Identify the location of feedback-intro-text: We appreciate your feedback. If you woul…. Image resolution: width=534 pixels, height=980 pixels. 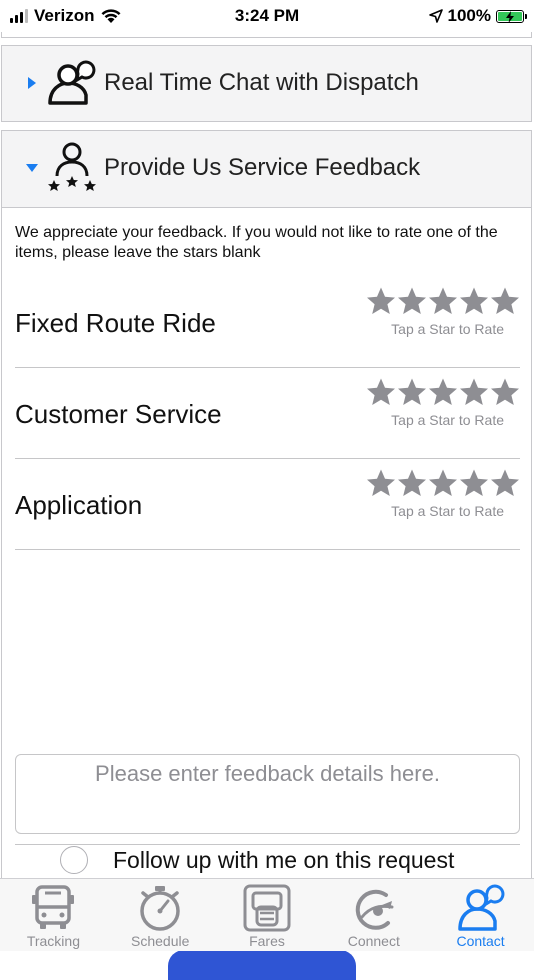
(256, 242).